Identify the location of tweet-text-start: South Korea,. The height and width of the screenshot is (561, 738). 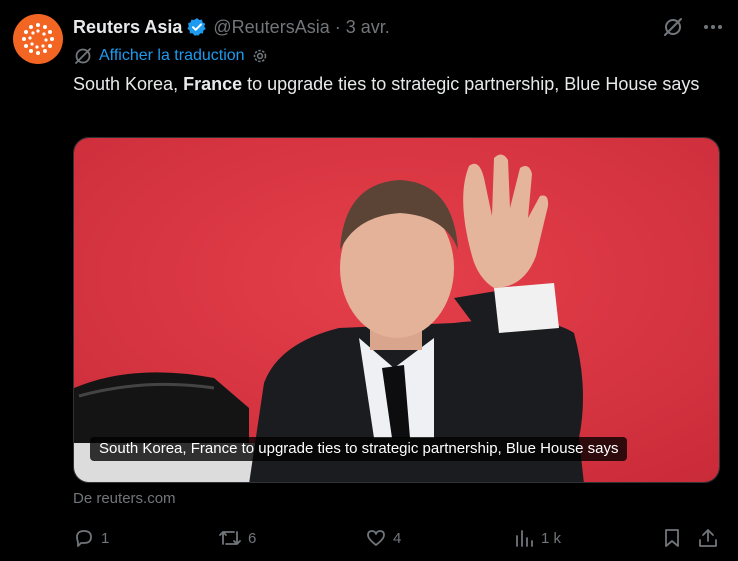
(128, 84).